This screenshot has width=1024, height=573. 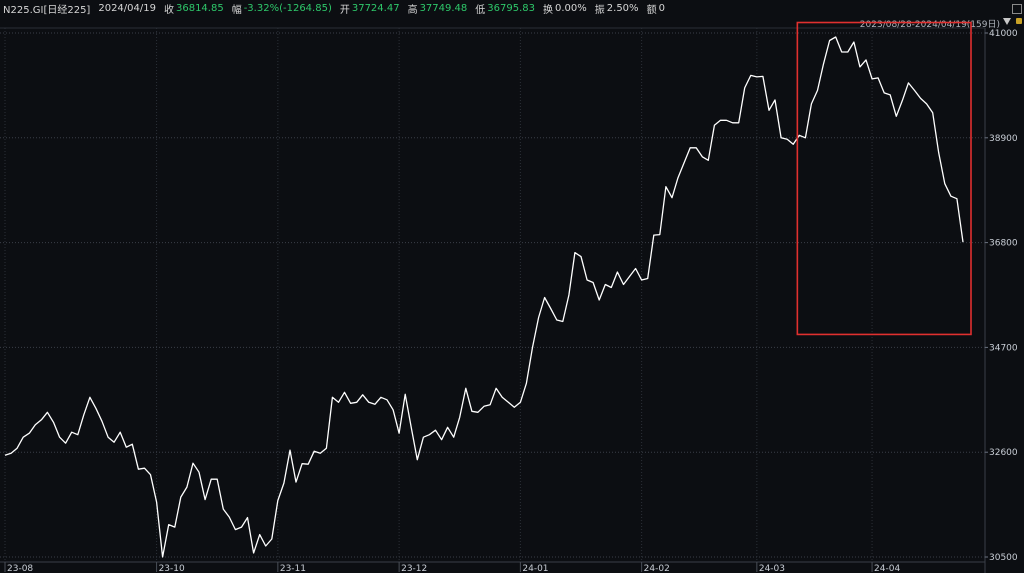 I want to click on x-tick-label: 23-08, so click(x=20, y=568).